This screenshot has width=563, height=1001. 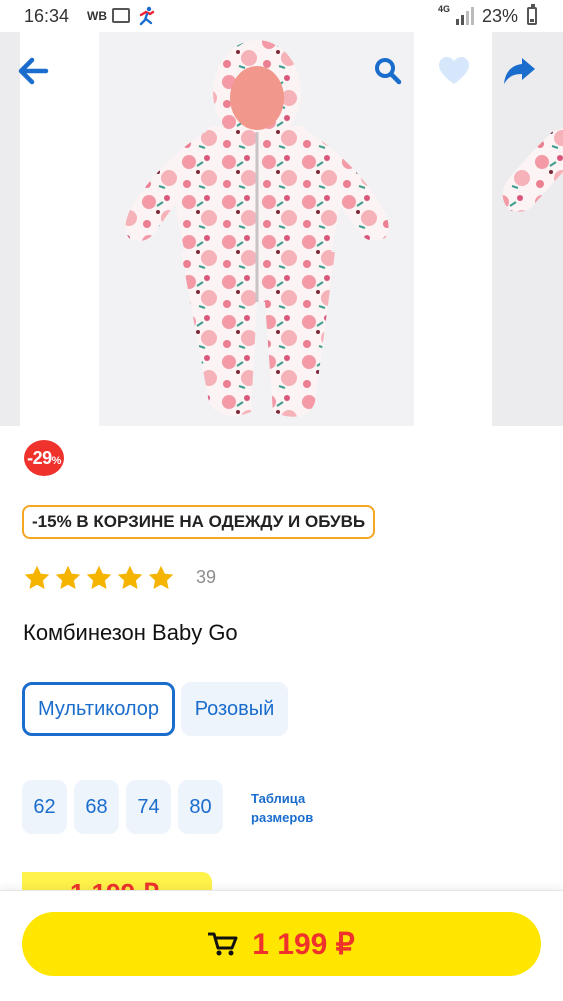 I want to click on signal-icon, so click(x=465, y=16).